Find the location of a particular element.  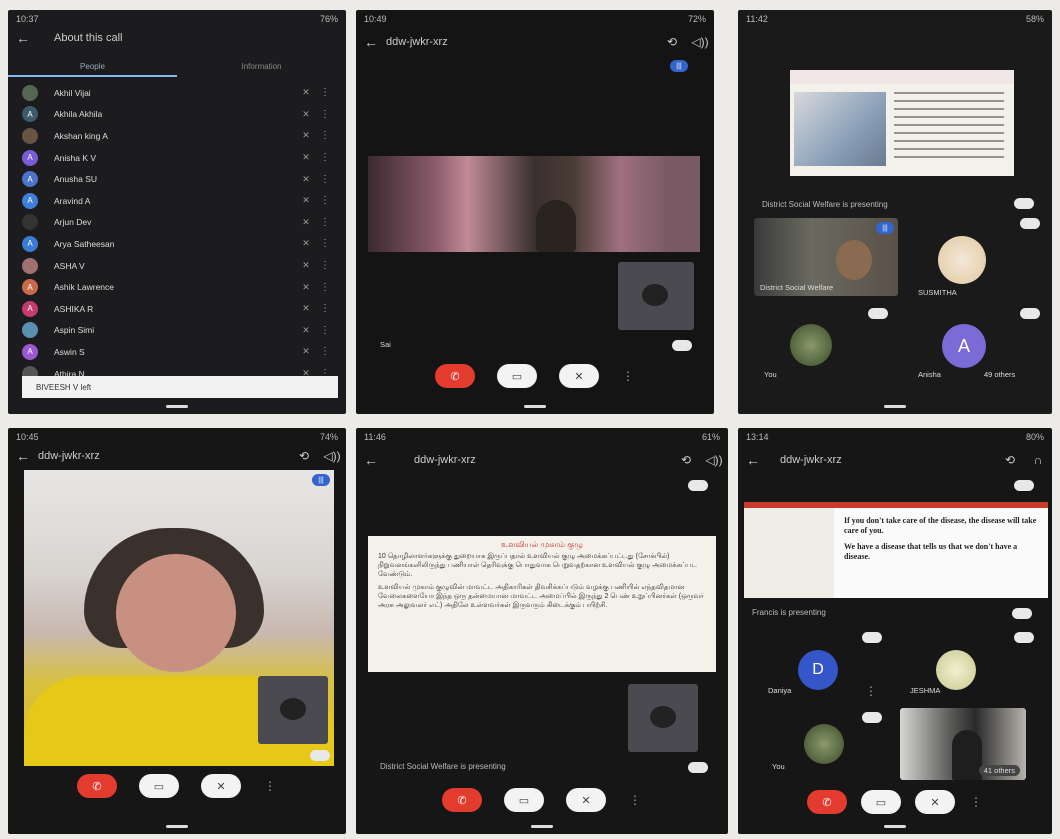

participant-name: Arya Satheesan is located at coordinates (84, 243).